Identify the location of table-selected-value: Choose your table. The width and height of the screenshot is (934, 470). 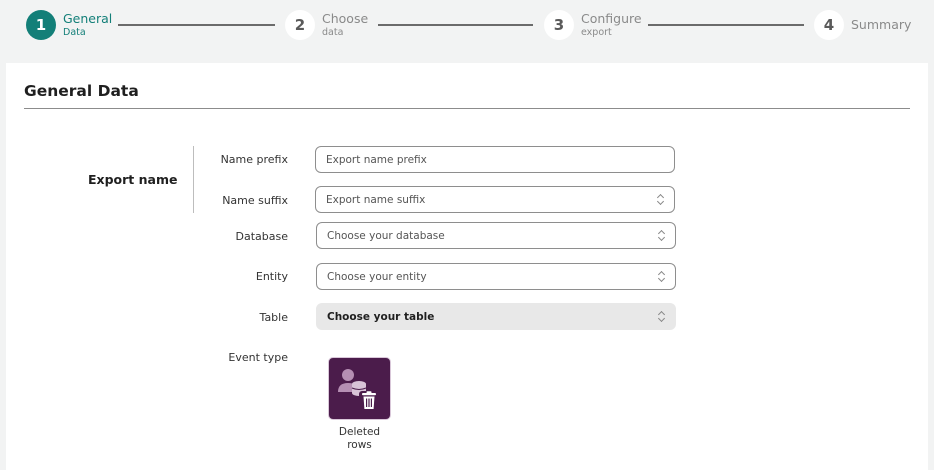
(381, 316).